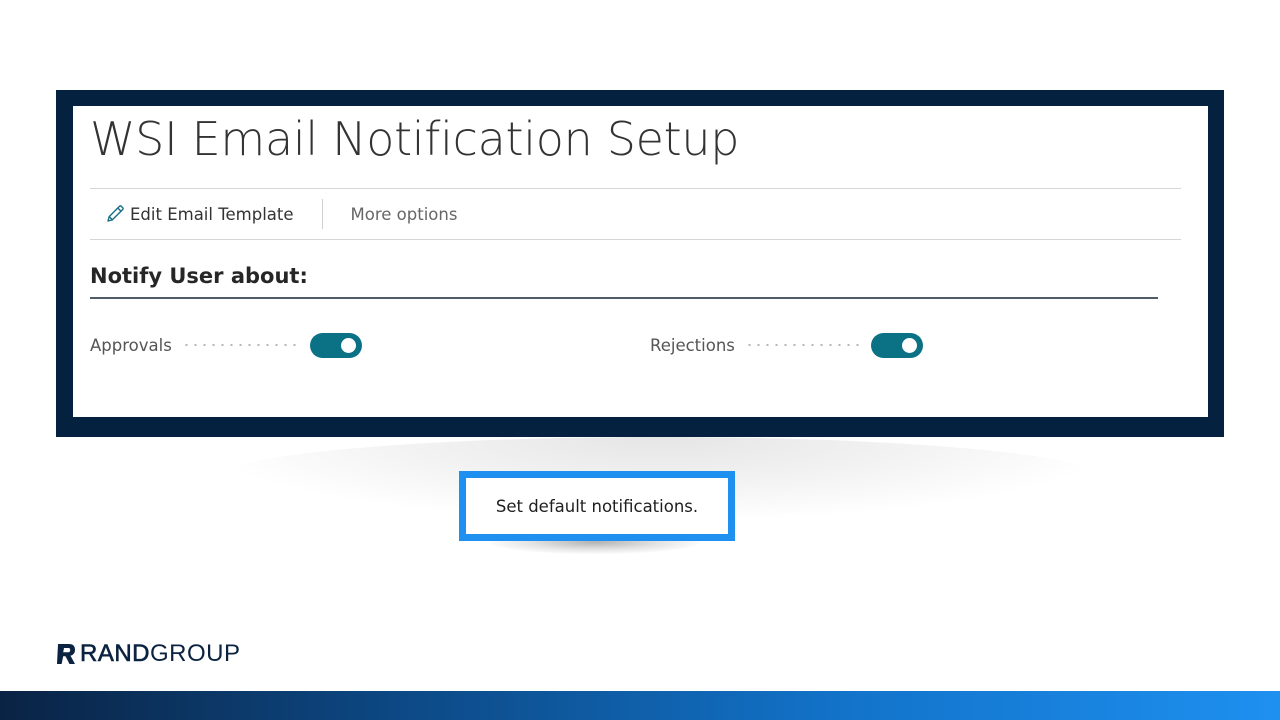  Describe the element at coordinates (692, 345) in the screenshot. I see `rejections-label: Rejections` at that location.